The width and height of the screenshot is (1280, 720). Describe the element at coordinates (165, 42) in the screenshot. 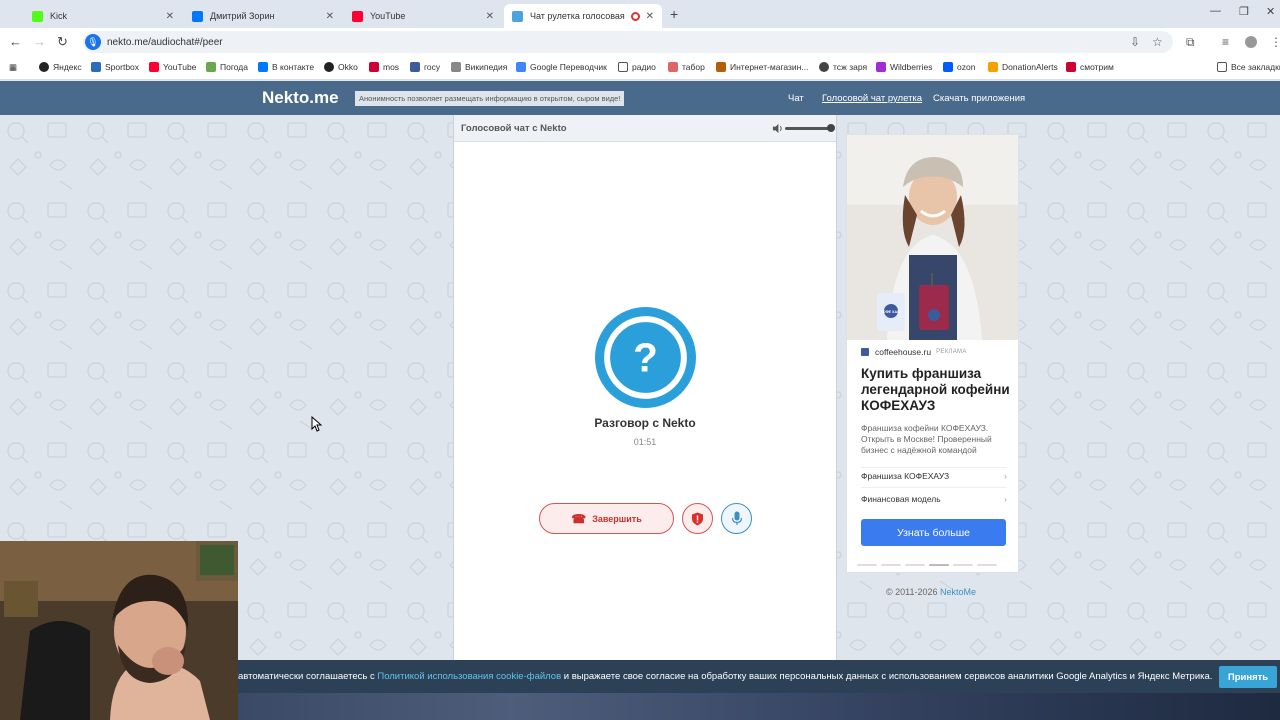

I see `url-text: nekto.me/audiochat#/peer` at that location.